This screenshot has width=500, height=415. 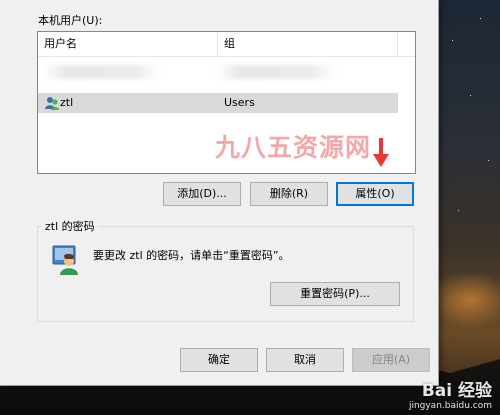 I want to click on baidu-jingyan-watermark: Bai 经验 jingyan.baidu.com, so click(x=450, y=393).